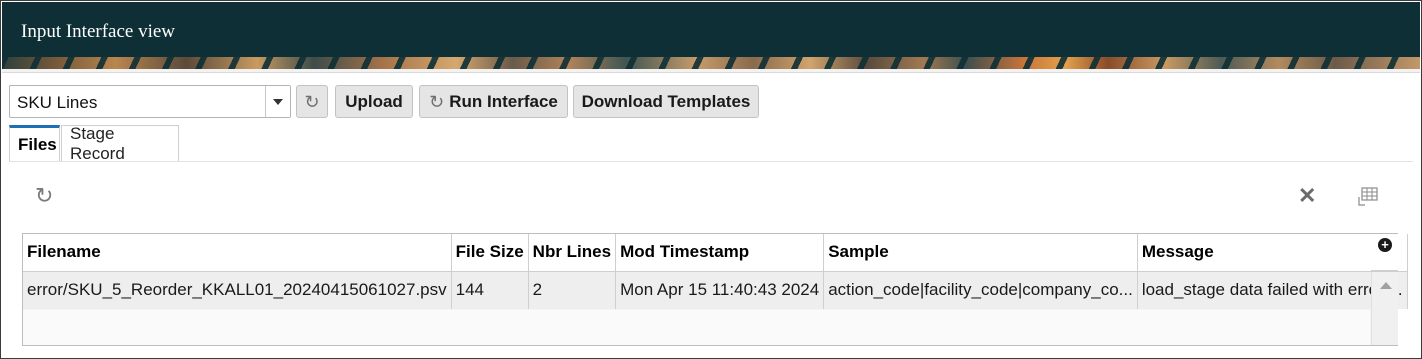 The image size is (1422, 359). What do you see at coordinates (98, 31) in the screenshot?
I see `page-title: Input Interface view` at bounding box center [98, 31].